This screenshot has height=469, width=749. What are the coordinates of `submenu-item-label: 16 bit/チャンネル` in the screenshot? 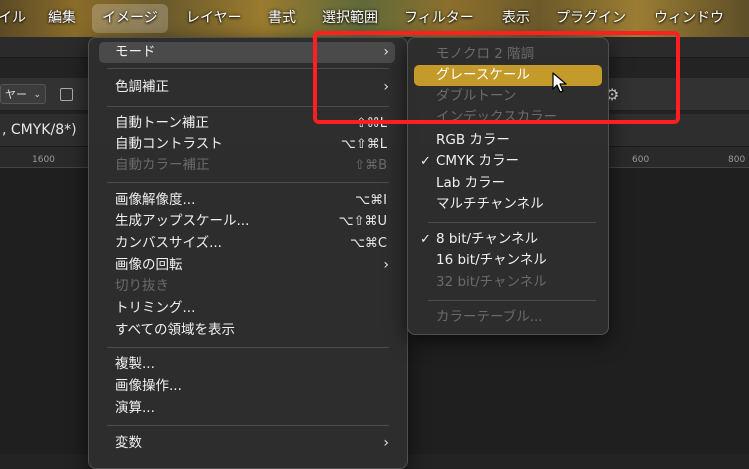 It's located at (491, 260).